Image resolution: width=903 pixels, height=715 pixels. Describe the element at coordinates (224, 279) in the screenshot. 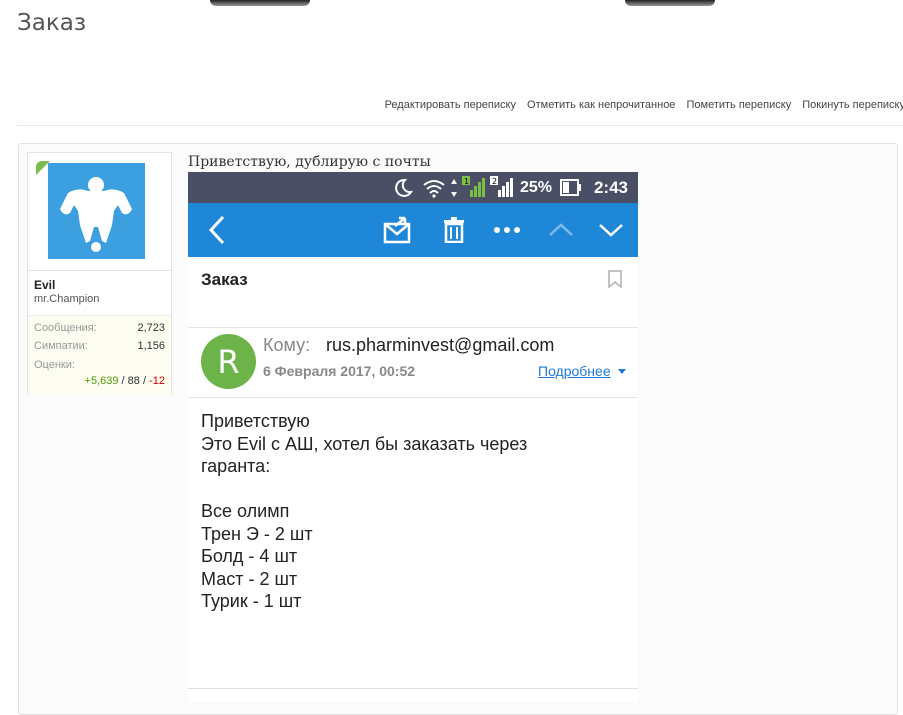

I see `email-subject: Заказ` at that location.